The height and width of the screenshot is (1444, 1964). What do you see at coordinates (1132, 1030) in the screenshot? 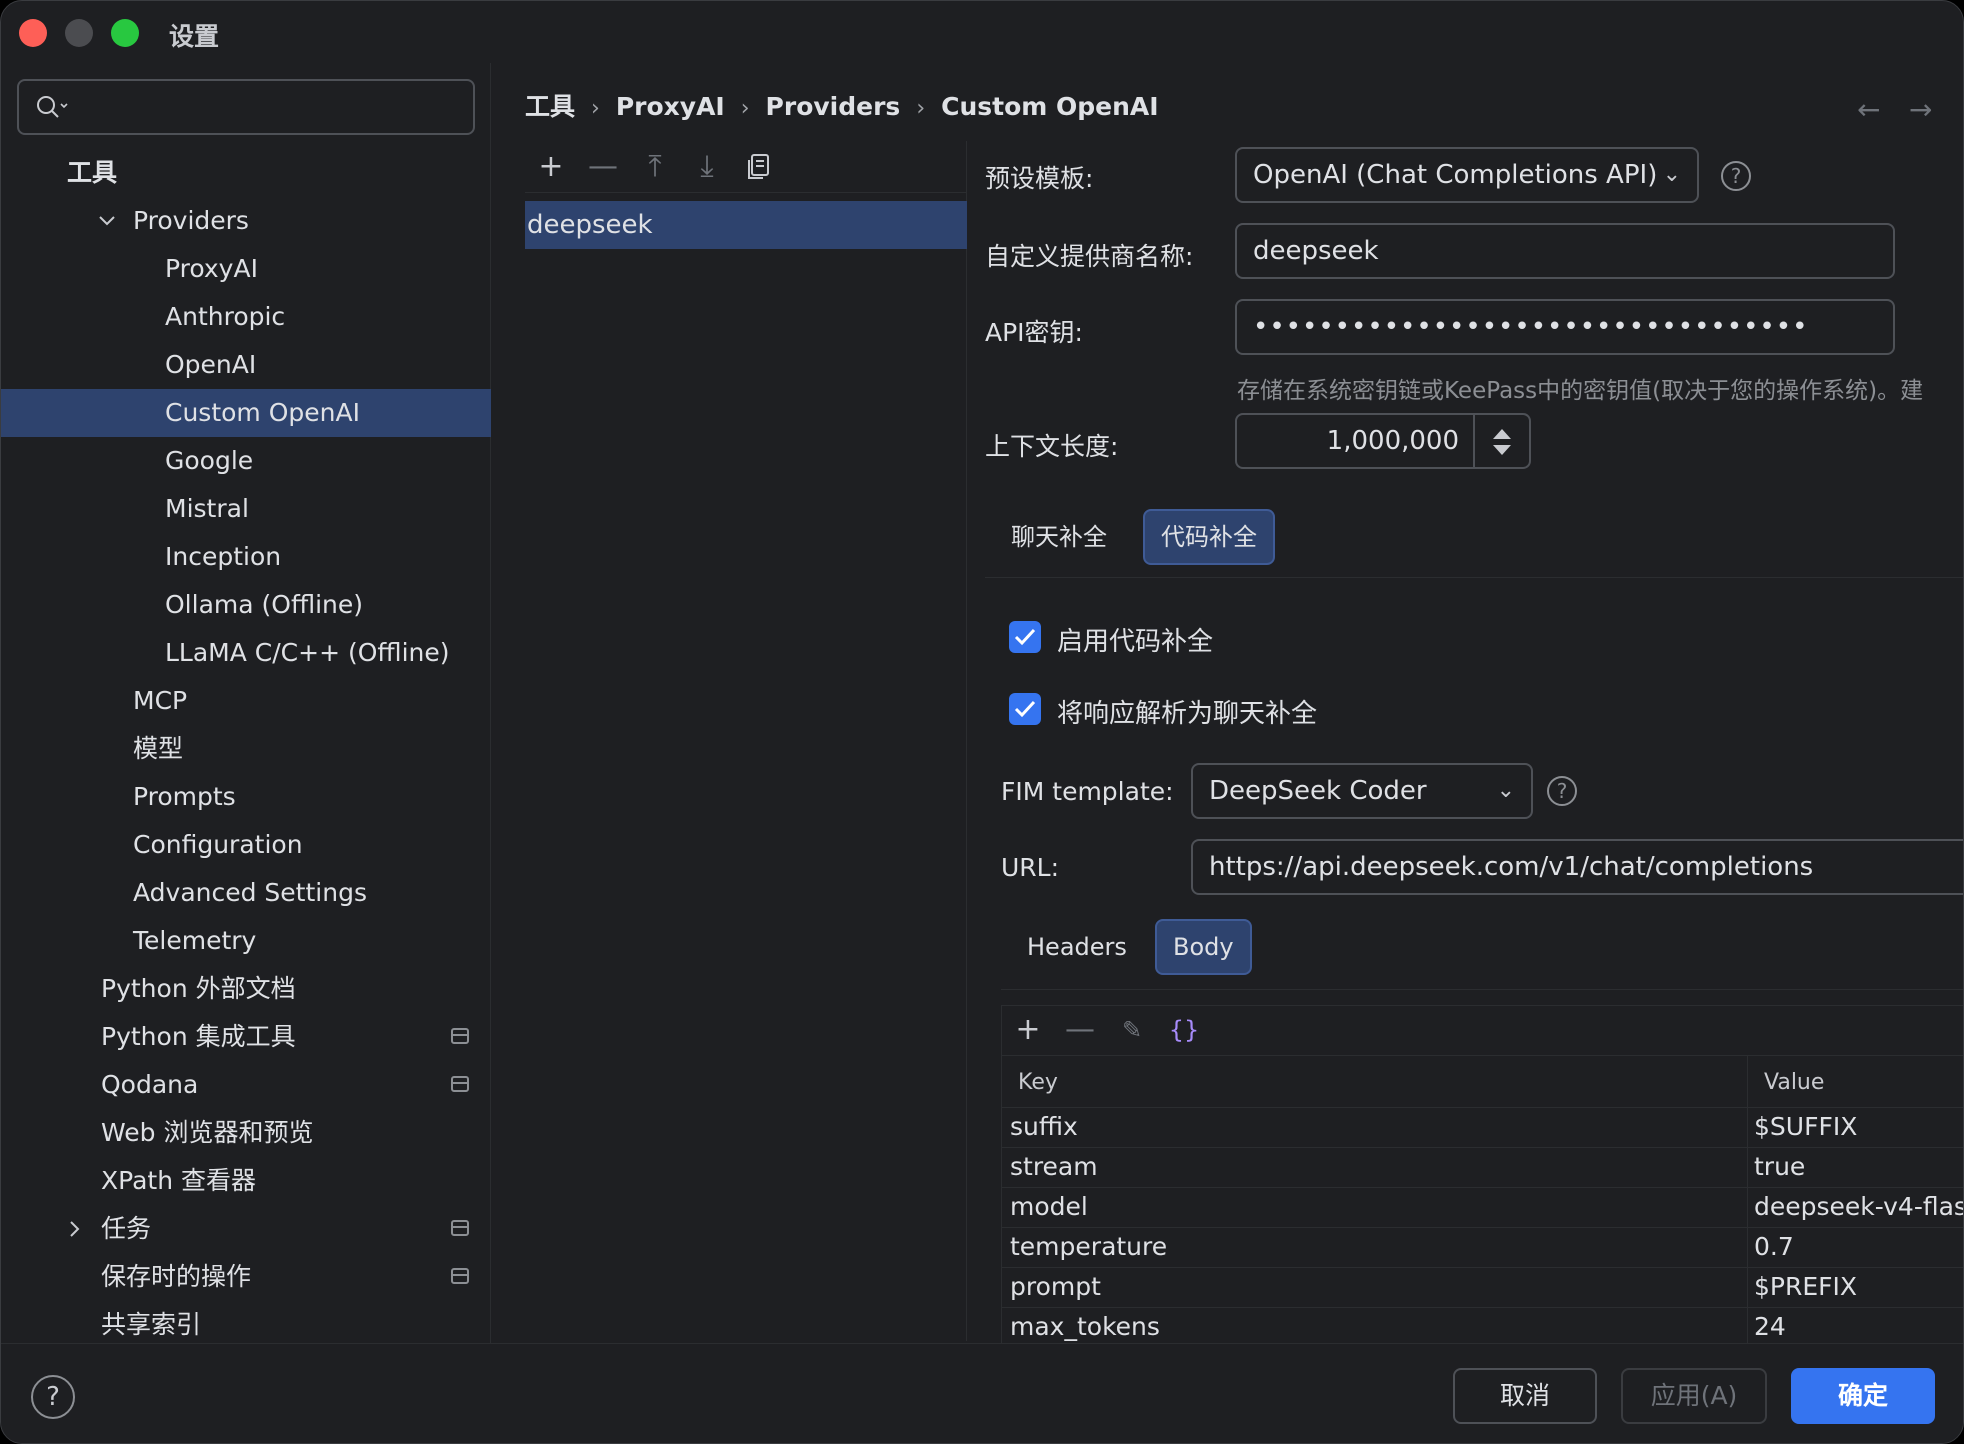
I see `edit-icon: ✎` at bounding box center [1132, 1030].